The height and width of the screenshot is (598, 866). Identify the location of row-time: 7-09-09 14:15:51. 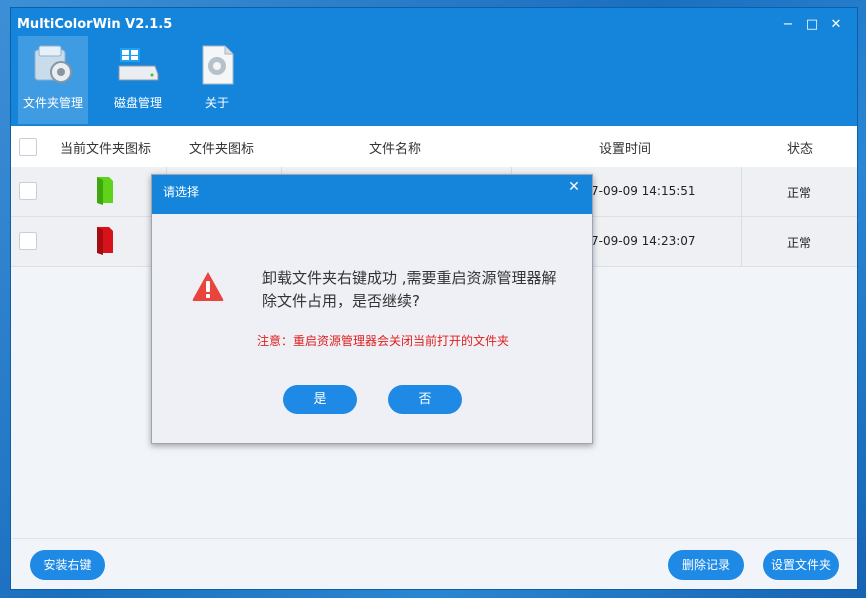
(643, 191).